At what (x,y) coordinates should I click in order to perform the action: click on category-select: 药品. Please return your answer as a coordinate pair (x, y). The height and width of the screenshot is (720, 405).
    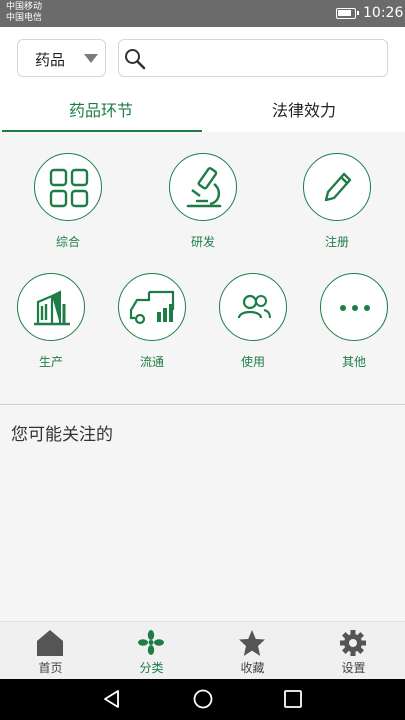
    Looking at the image, I should click on (61, 58).